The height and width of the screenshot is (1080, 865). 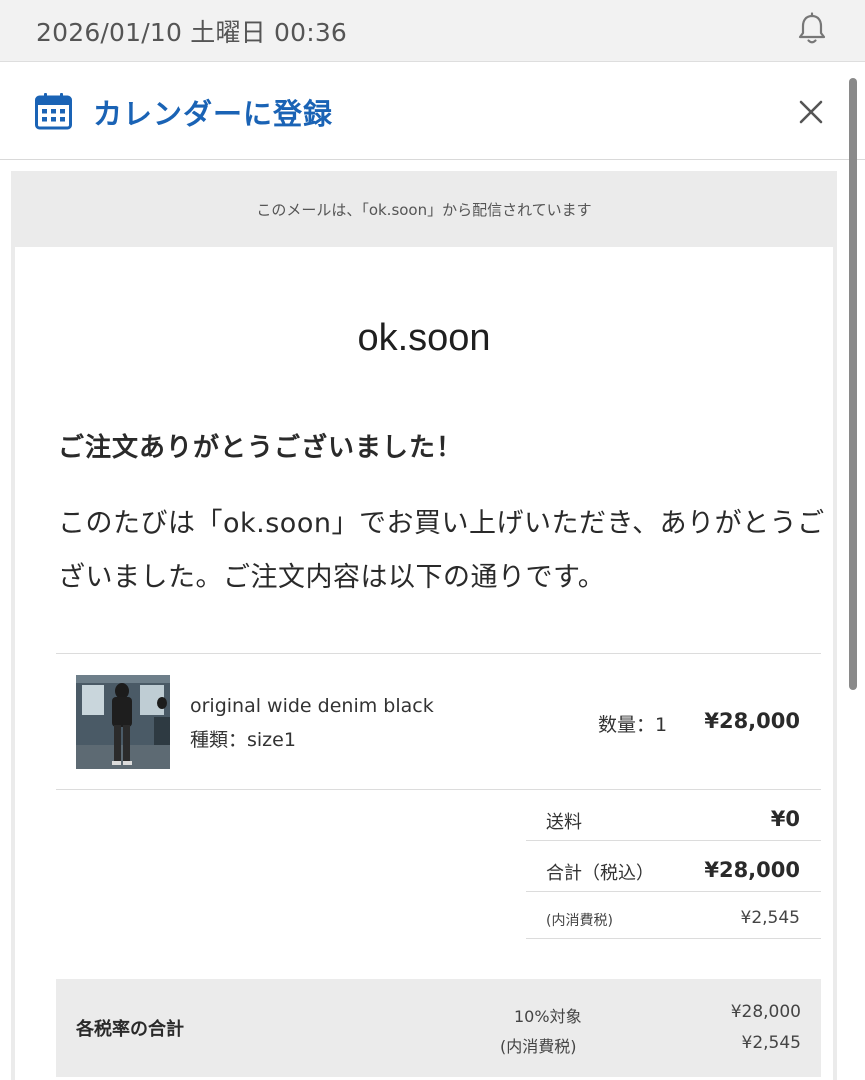 What do you see at coordinates (771, 1043) in the screenshot?
I see `tax-rate-included-value: ¥2,545` at bounding box center [771, 1043].